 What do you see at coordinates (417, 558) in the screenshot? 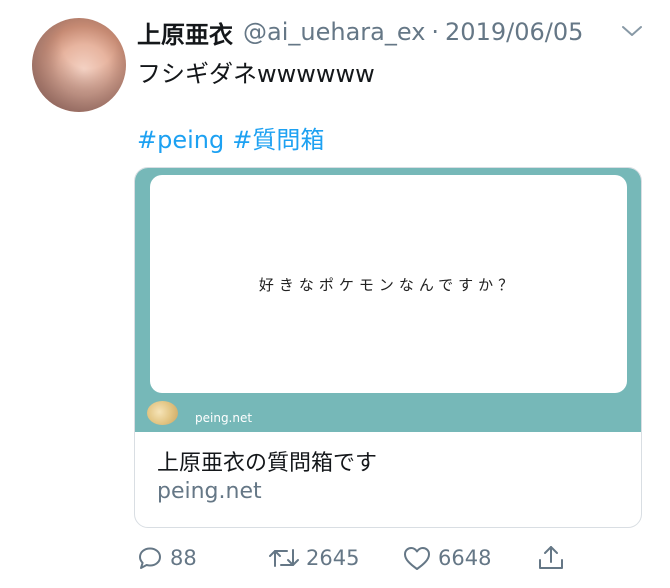
I see `like-icon` at bounding box center [417, 558].